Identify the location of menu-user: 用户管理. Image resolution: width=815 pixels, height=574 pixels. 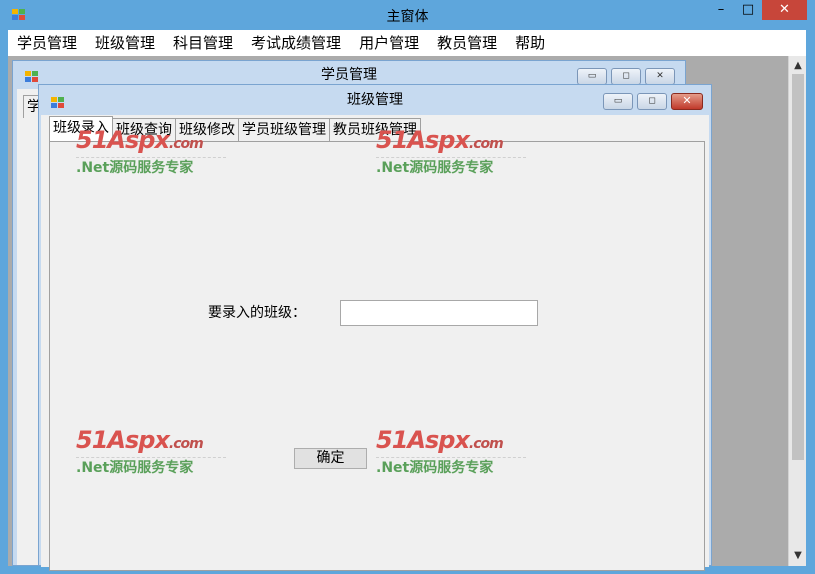
(389, 43).